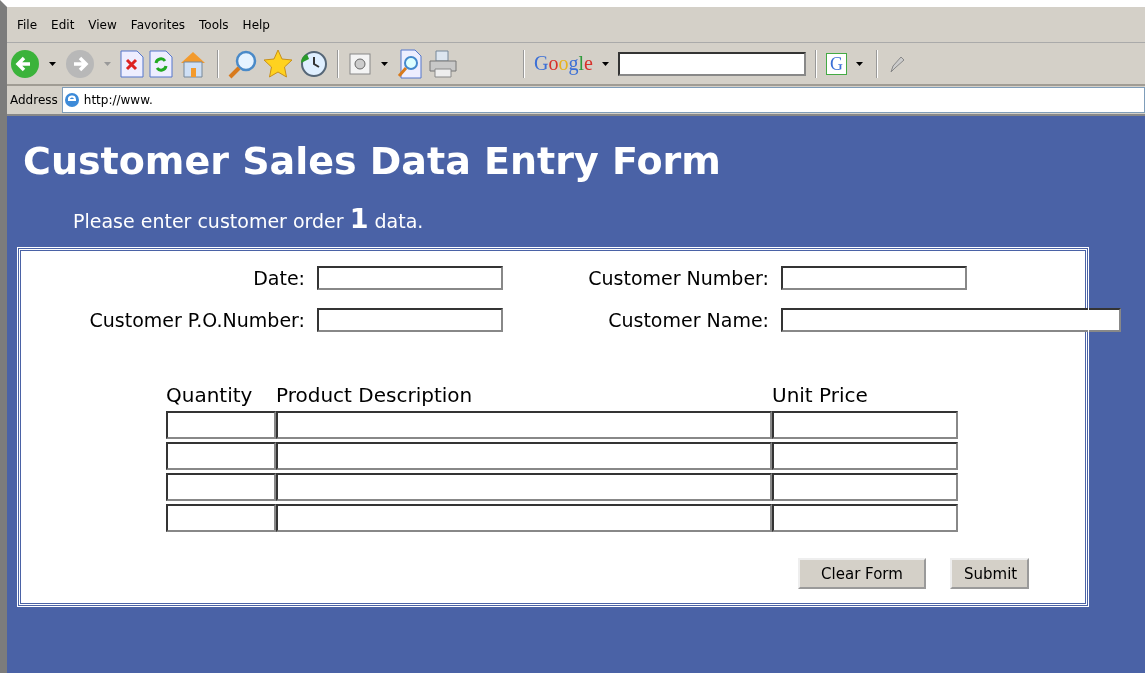 The width and height of the screenshot is (1145, 673). Describe the element at coordinates (603, 100) in the screenshot. I see `address-field: http://www.` at that location.